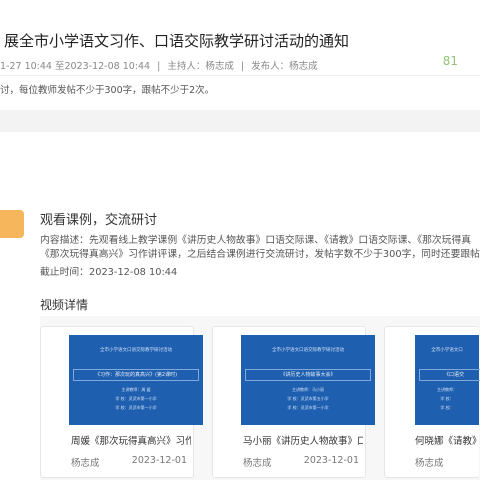  Describe the element at coordinates (308, 389) in the screenshot. I see `thumb-teacher: 主讲教师：马小丽` at that location.